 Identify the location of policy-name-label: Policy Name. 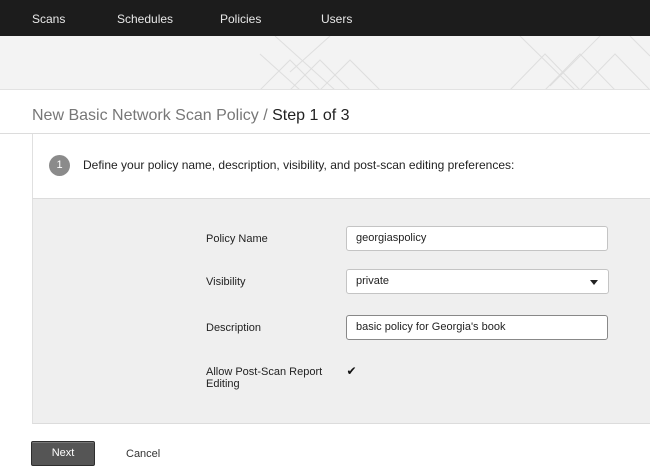
(237, 239).